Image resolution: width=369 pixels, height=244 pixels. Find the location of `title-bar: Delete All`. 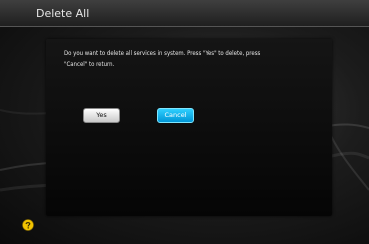

title-bar: Delete All is located at coordinates (184, 13).